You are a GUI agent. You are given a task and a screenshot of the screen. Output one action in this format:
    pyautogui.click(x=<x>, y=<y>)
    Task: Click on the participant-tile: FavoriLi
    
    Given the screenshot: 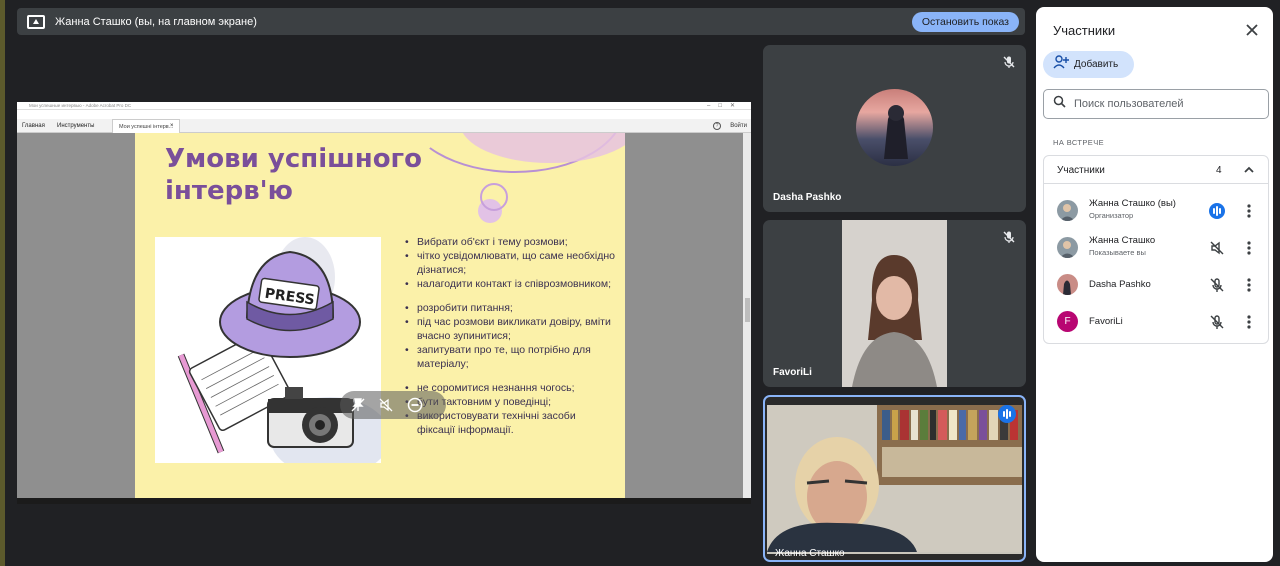 What is the action you would take?
    pyautogui.click(x=894, y=303)
    